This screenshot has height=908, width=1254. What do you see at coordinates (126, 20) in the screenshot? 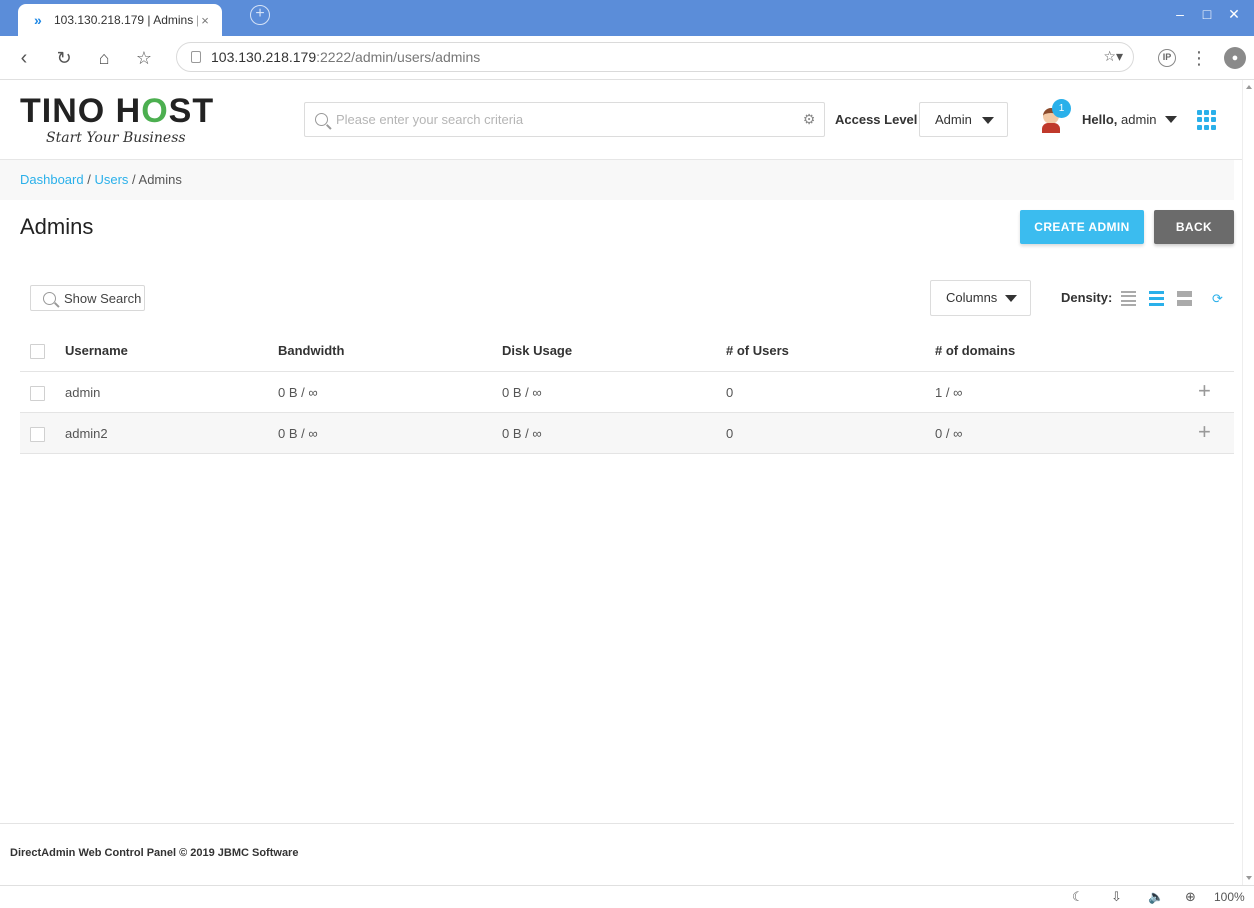
I see `tab-title: 103.130.218.179 | Admins |` at bounding box center [126, 20].